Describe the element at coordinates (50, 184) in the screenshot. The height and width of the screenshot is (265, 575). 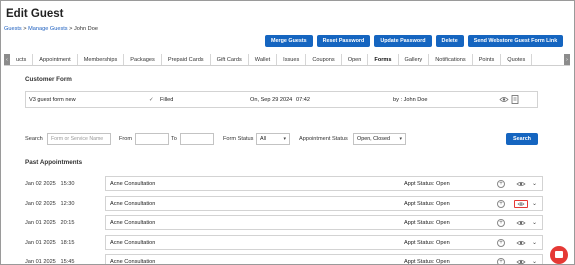
I see `appointment-datetime: Jan 02 2025 15:30` at that location.